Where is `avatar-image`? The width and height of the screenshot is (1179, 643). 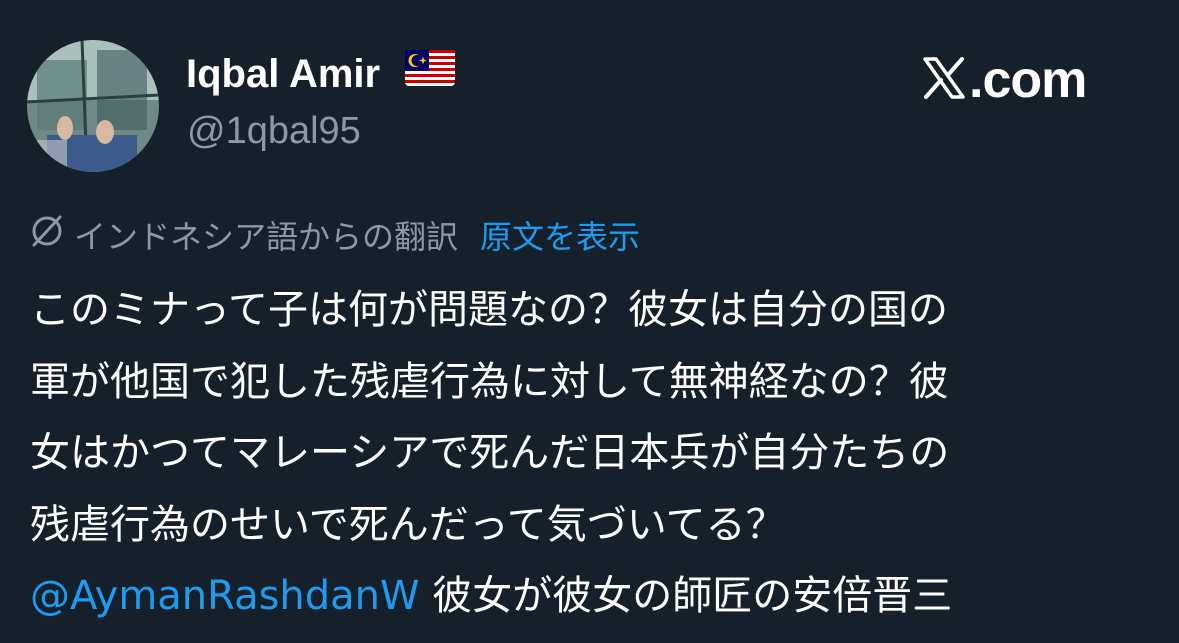
avatar-image is located at coordinates (93, 106).